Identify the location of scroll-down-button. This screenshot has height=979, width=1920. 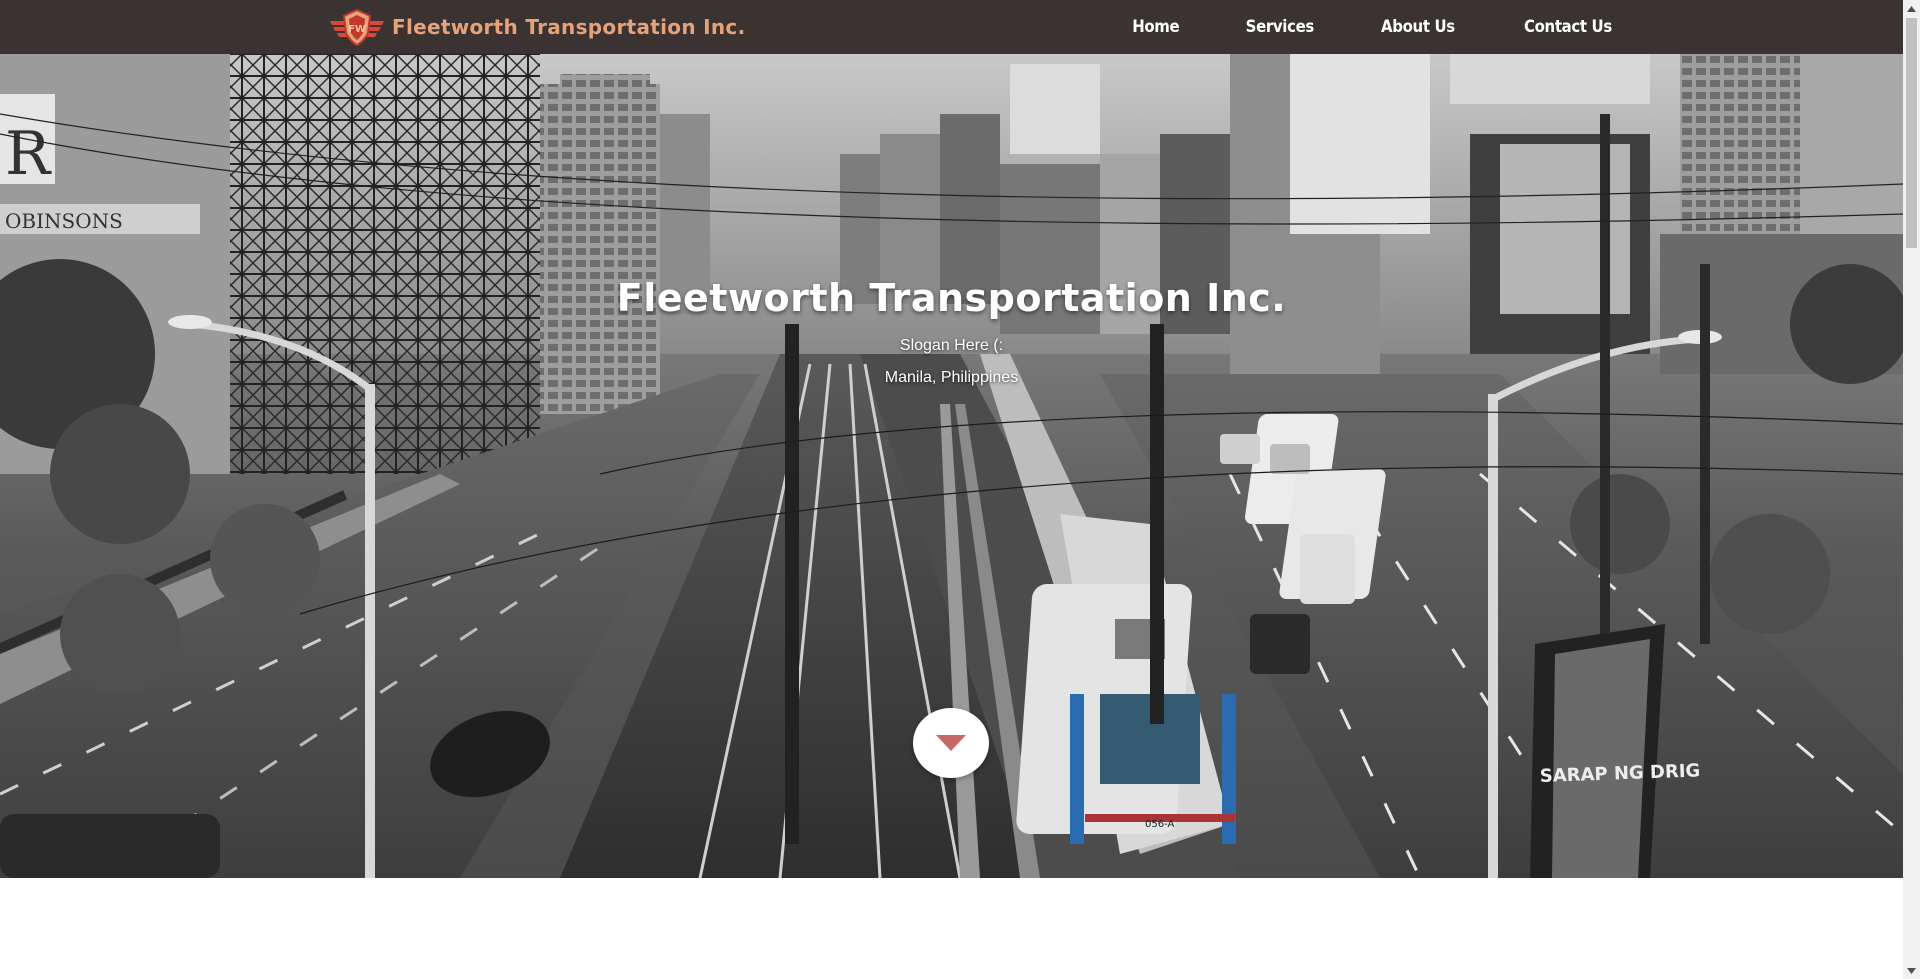
(951, 743).